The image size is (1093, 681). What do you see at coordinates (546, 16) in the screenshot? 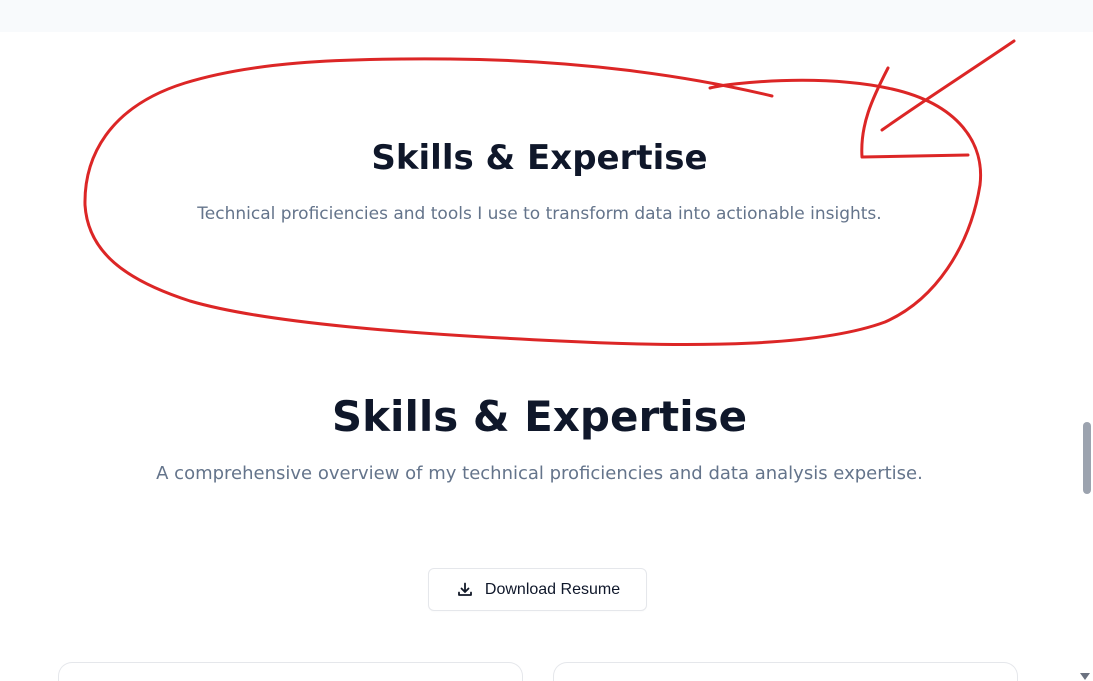
I see `top-band` at bounding box center [546, 16].